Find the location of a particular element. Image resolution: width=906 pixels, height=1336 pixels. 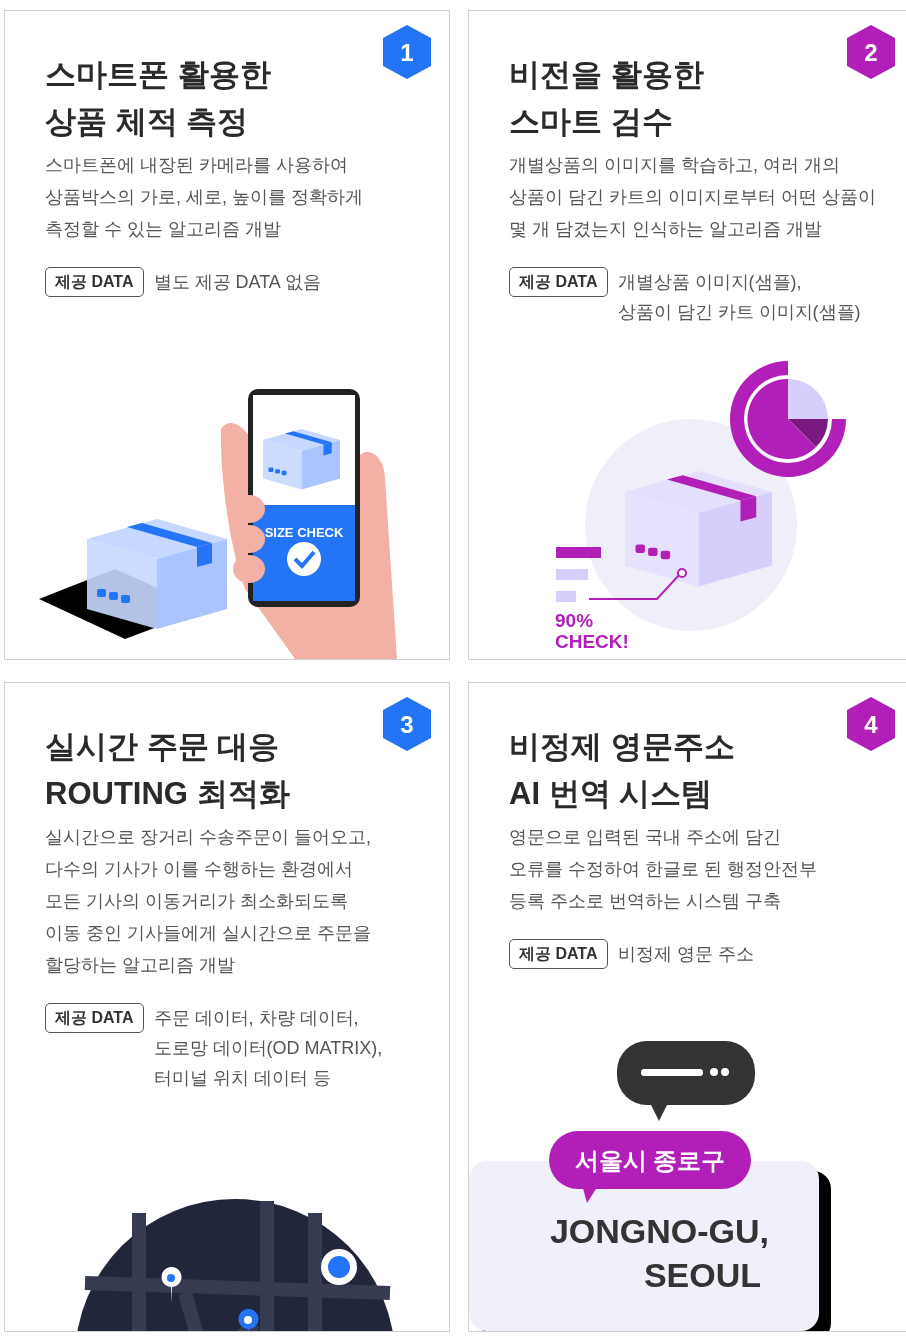

description-text: 등록 주소로 번역하는 시스템 구축 is located at coordinates (645, 901).